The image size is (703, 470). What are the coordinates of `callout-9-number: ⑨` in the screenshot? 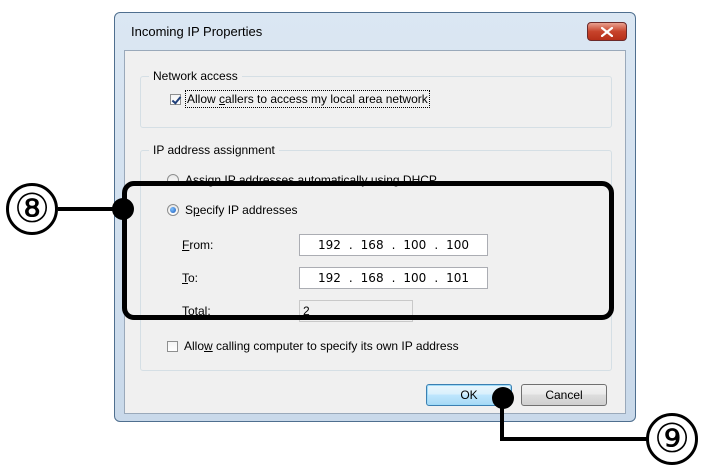 It's located at (672, 439).